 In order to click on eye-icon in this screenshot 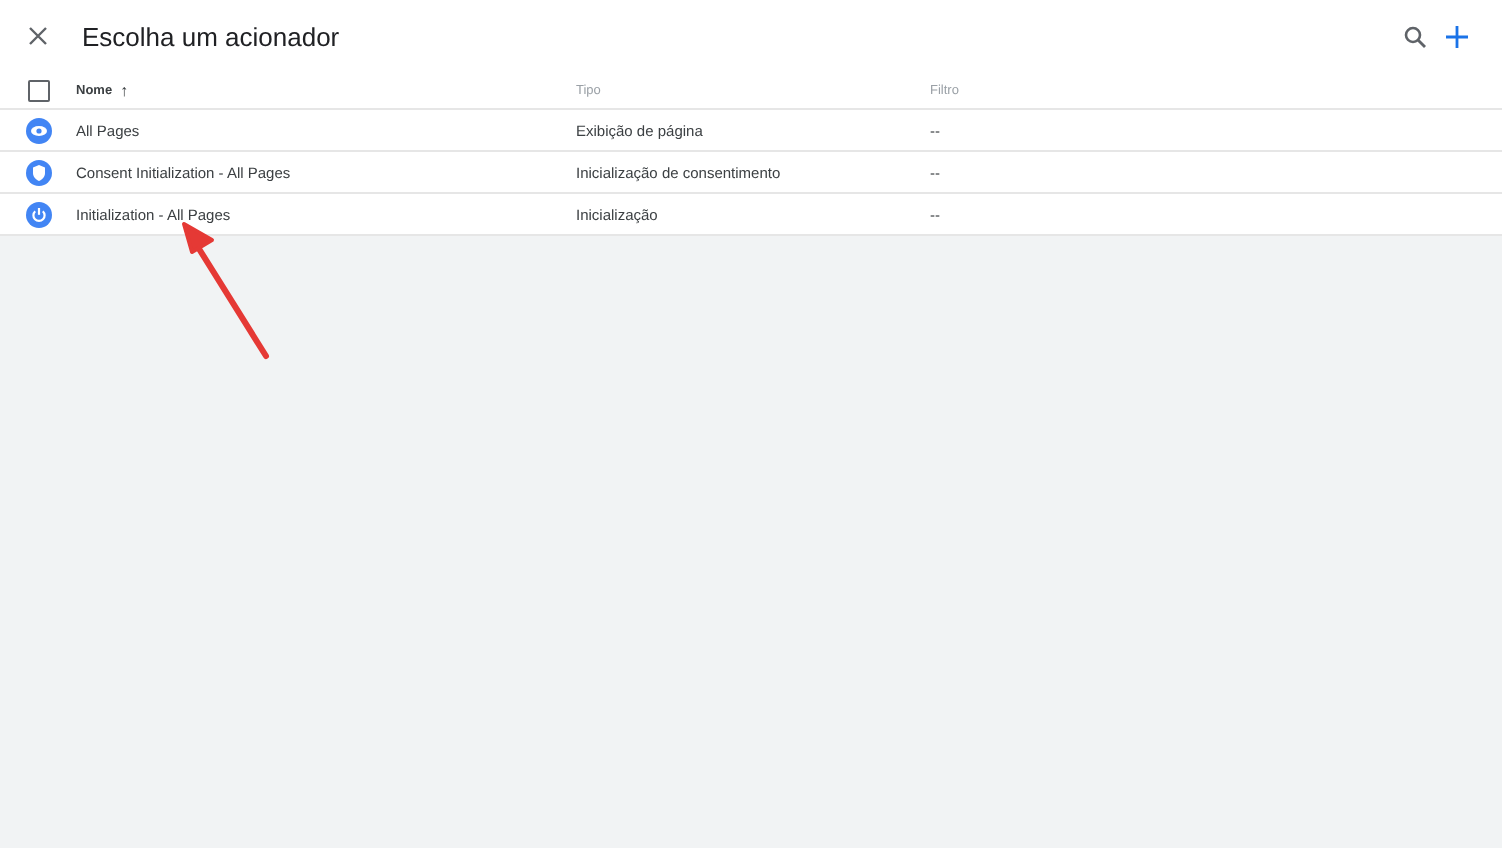, I will do `click(38, 130)`.